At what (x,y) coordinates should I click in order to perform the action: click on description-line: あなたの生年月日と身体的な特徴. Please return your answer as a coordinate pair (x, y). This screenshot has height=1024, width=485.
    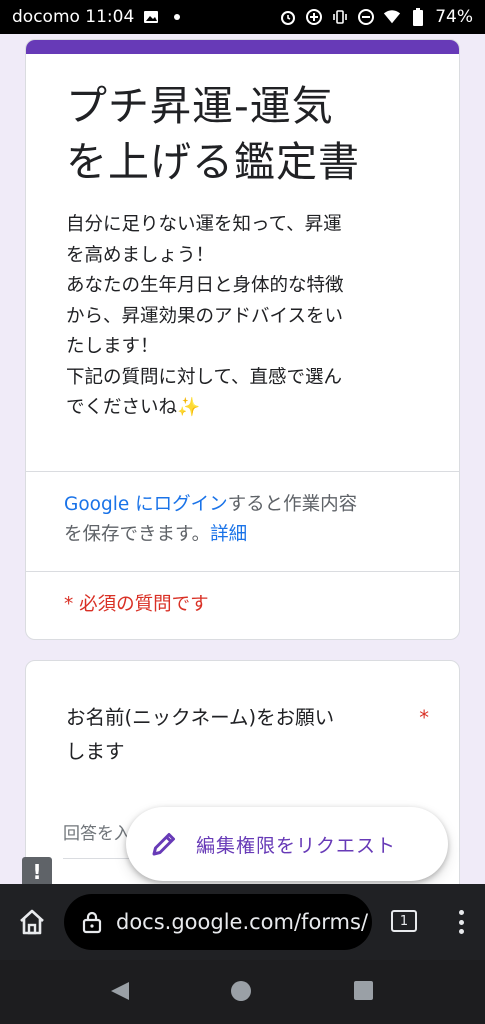
    Looking at the image, I should click on (205, 285).